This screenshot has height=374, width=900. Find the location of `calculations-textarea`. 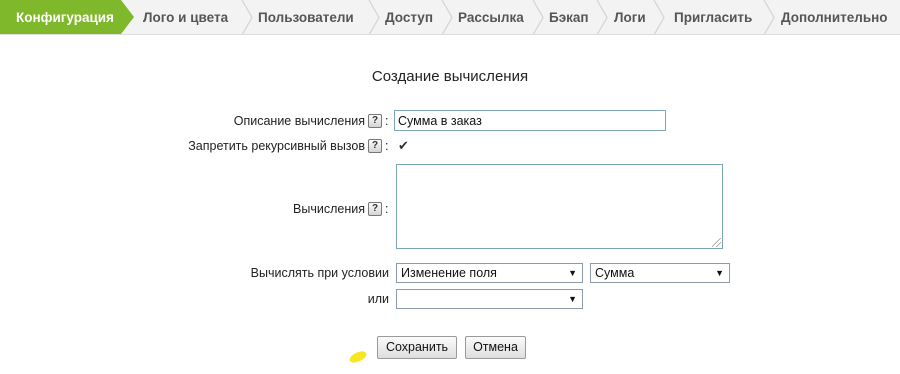

calculations-textarea is located at coordinates (559, 206).